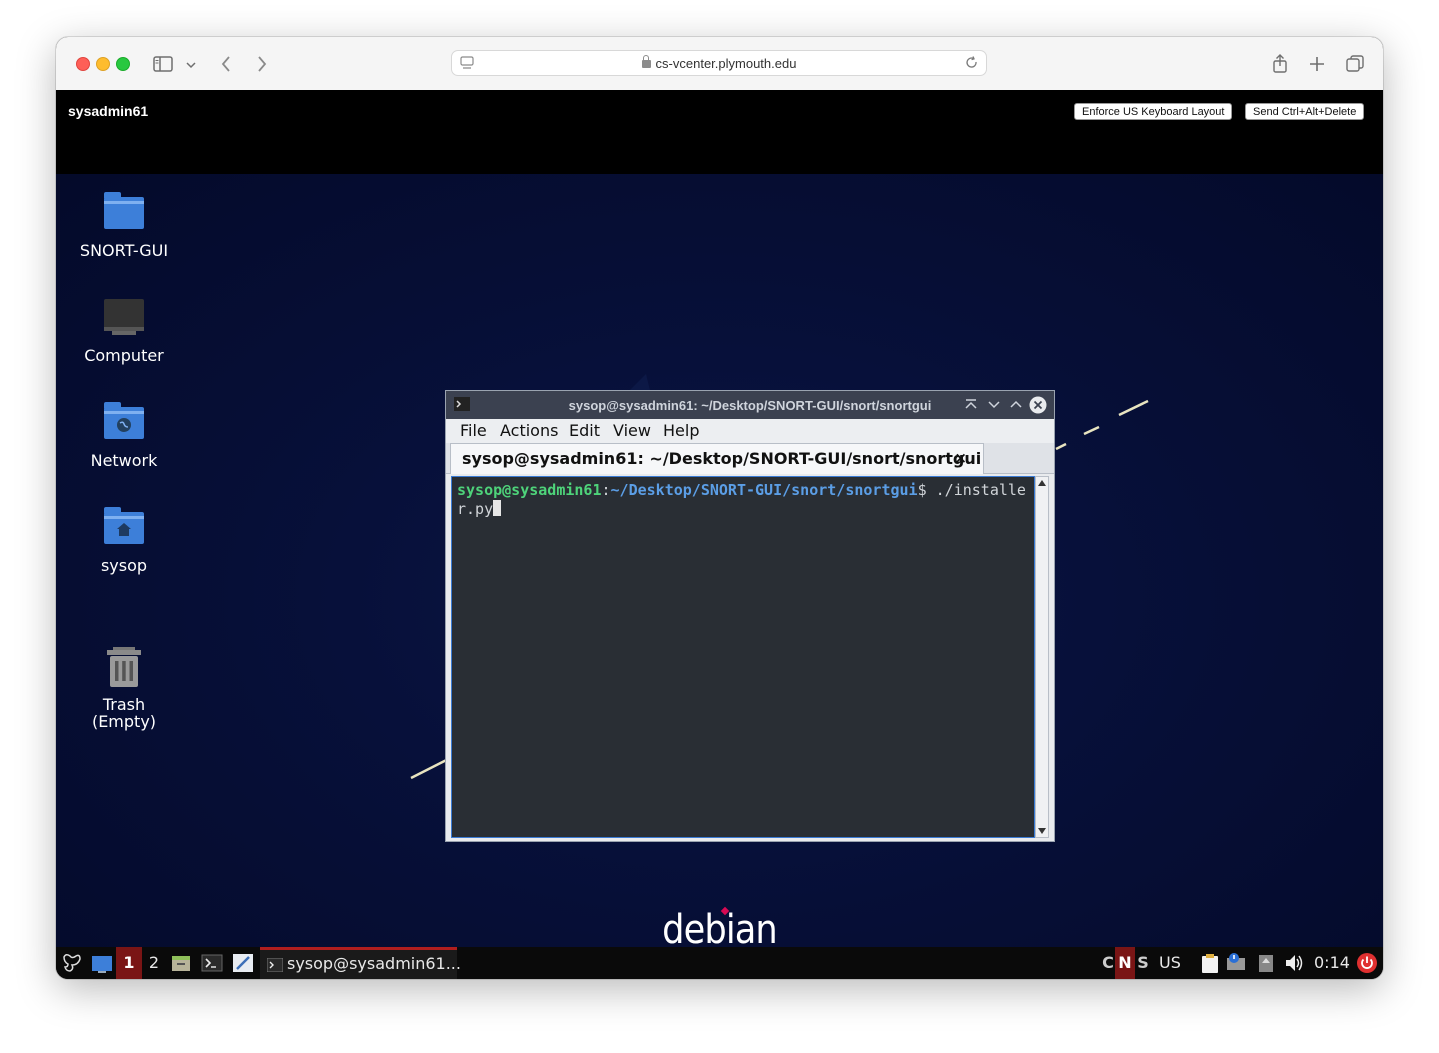 Image resolution: width=1439 pixels, height=1053 pixels. Describe the element at coordinates (1280, 64) in the screenshot. I see `share-icon` at that location.